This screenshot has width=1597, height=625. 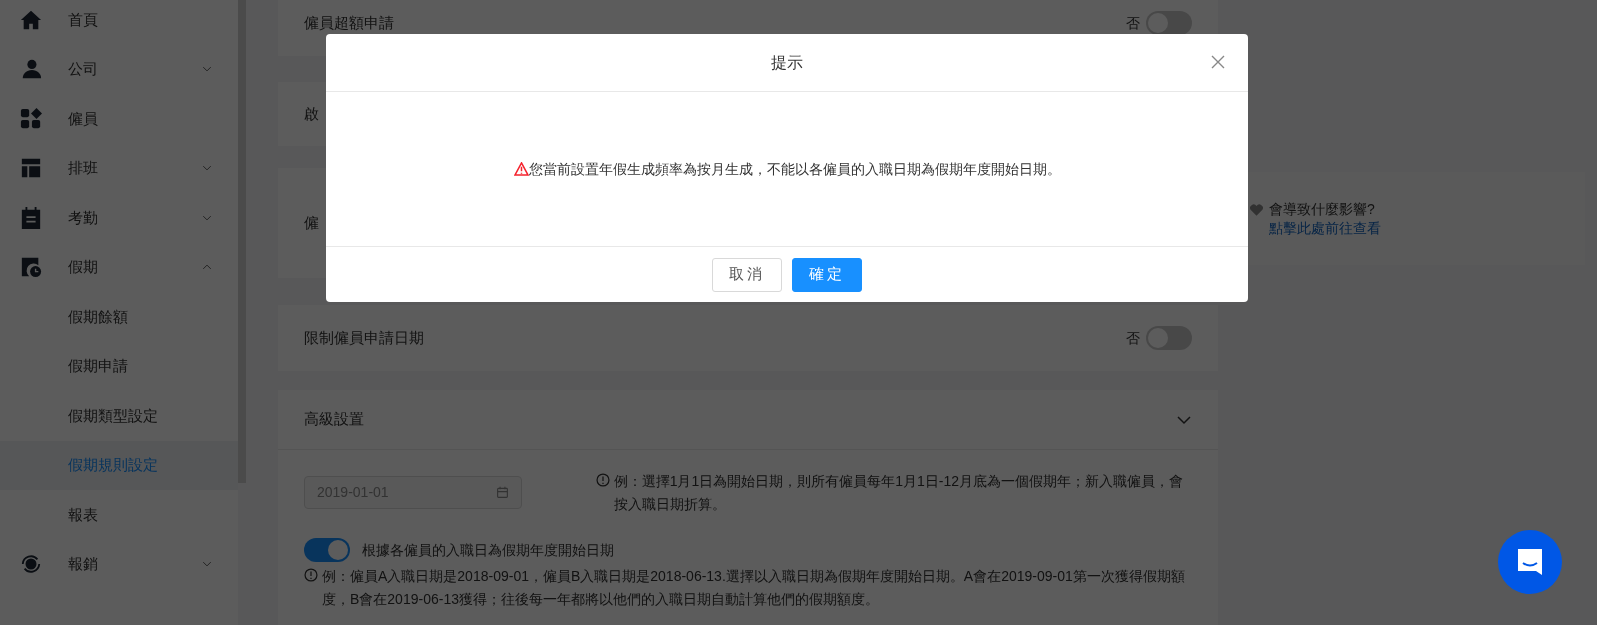 What do you see at coordinates (827, 274) in the screenshot?
I see `confirm-button: 確定` at bounding box center [827, 274].